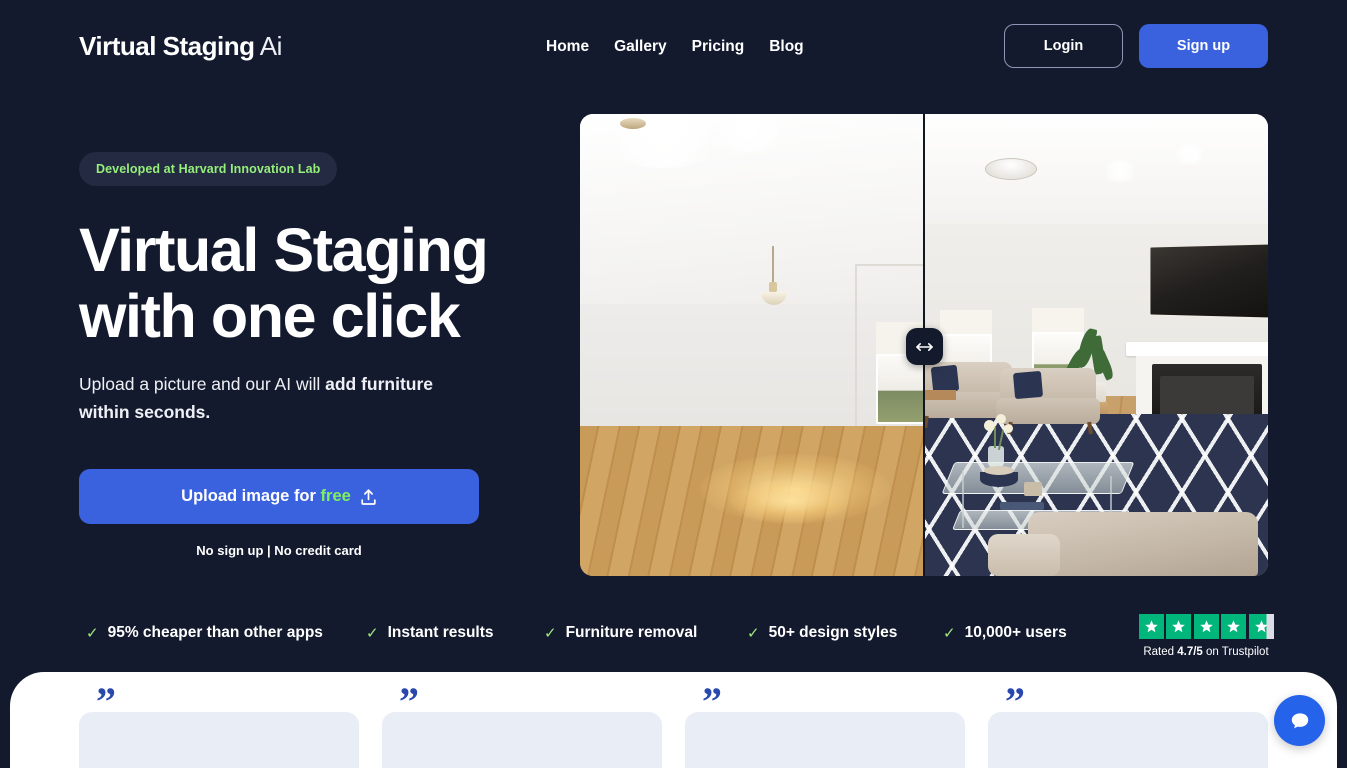  Describe the element at coordinates (251, 496) in the screenshot. I see `cta-prefix: Upload image for` at that location.